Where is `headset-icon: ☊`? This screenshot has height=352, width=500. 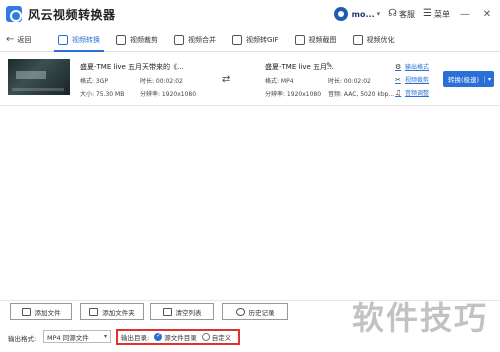 headset-icon: ☊ is located at coordinates (393, 13).